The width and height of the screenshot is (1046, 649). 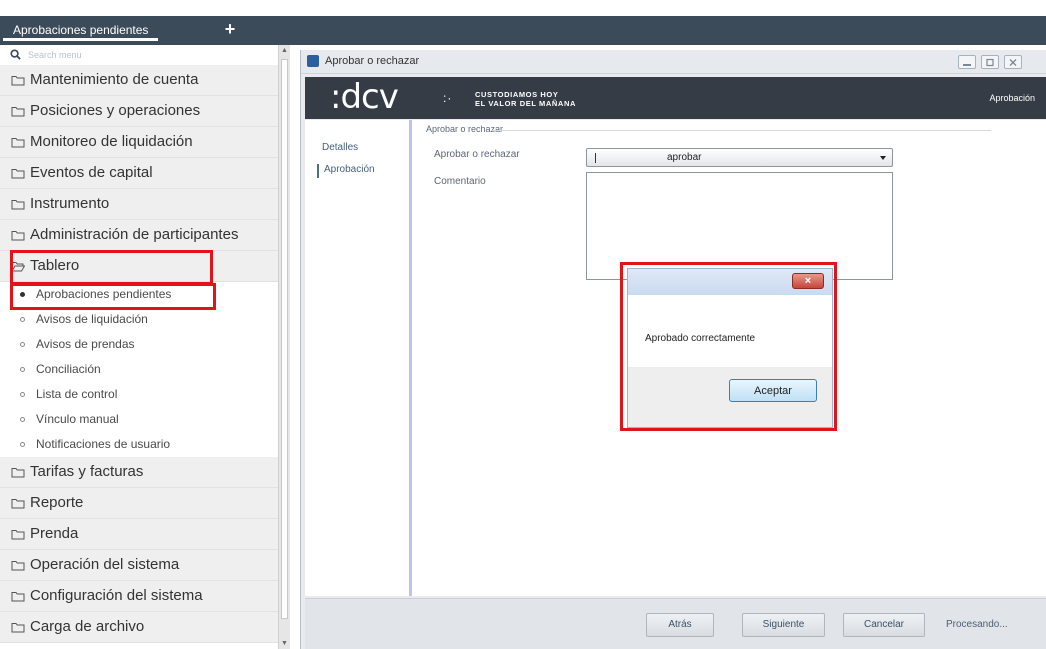 What do you see at coordinates (87, 471) in the screenshot?
I see `sidebar-item-label: Tarifas y facturas` at bounding box center [87, 471].